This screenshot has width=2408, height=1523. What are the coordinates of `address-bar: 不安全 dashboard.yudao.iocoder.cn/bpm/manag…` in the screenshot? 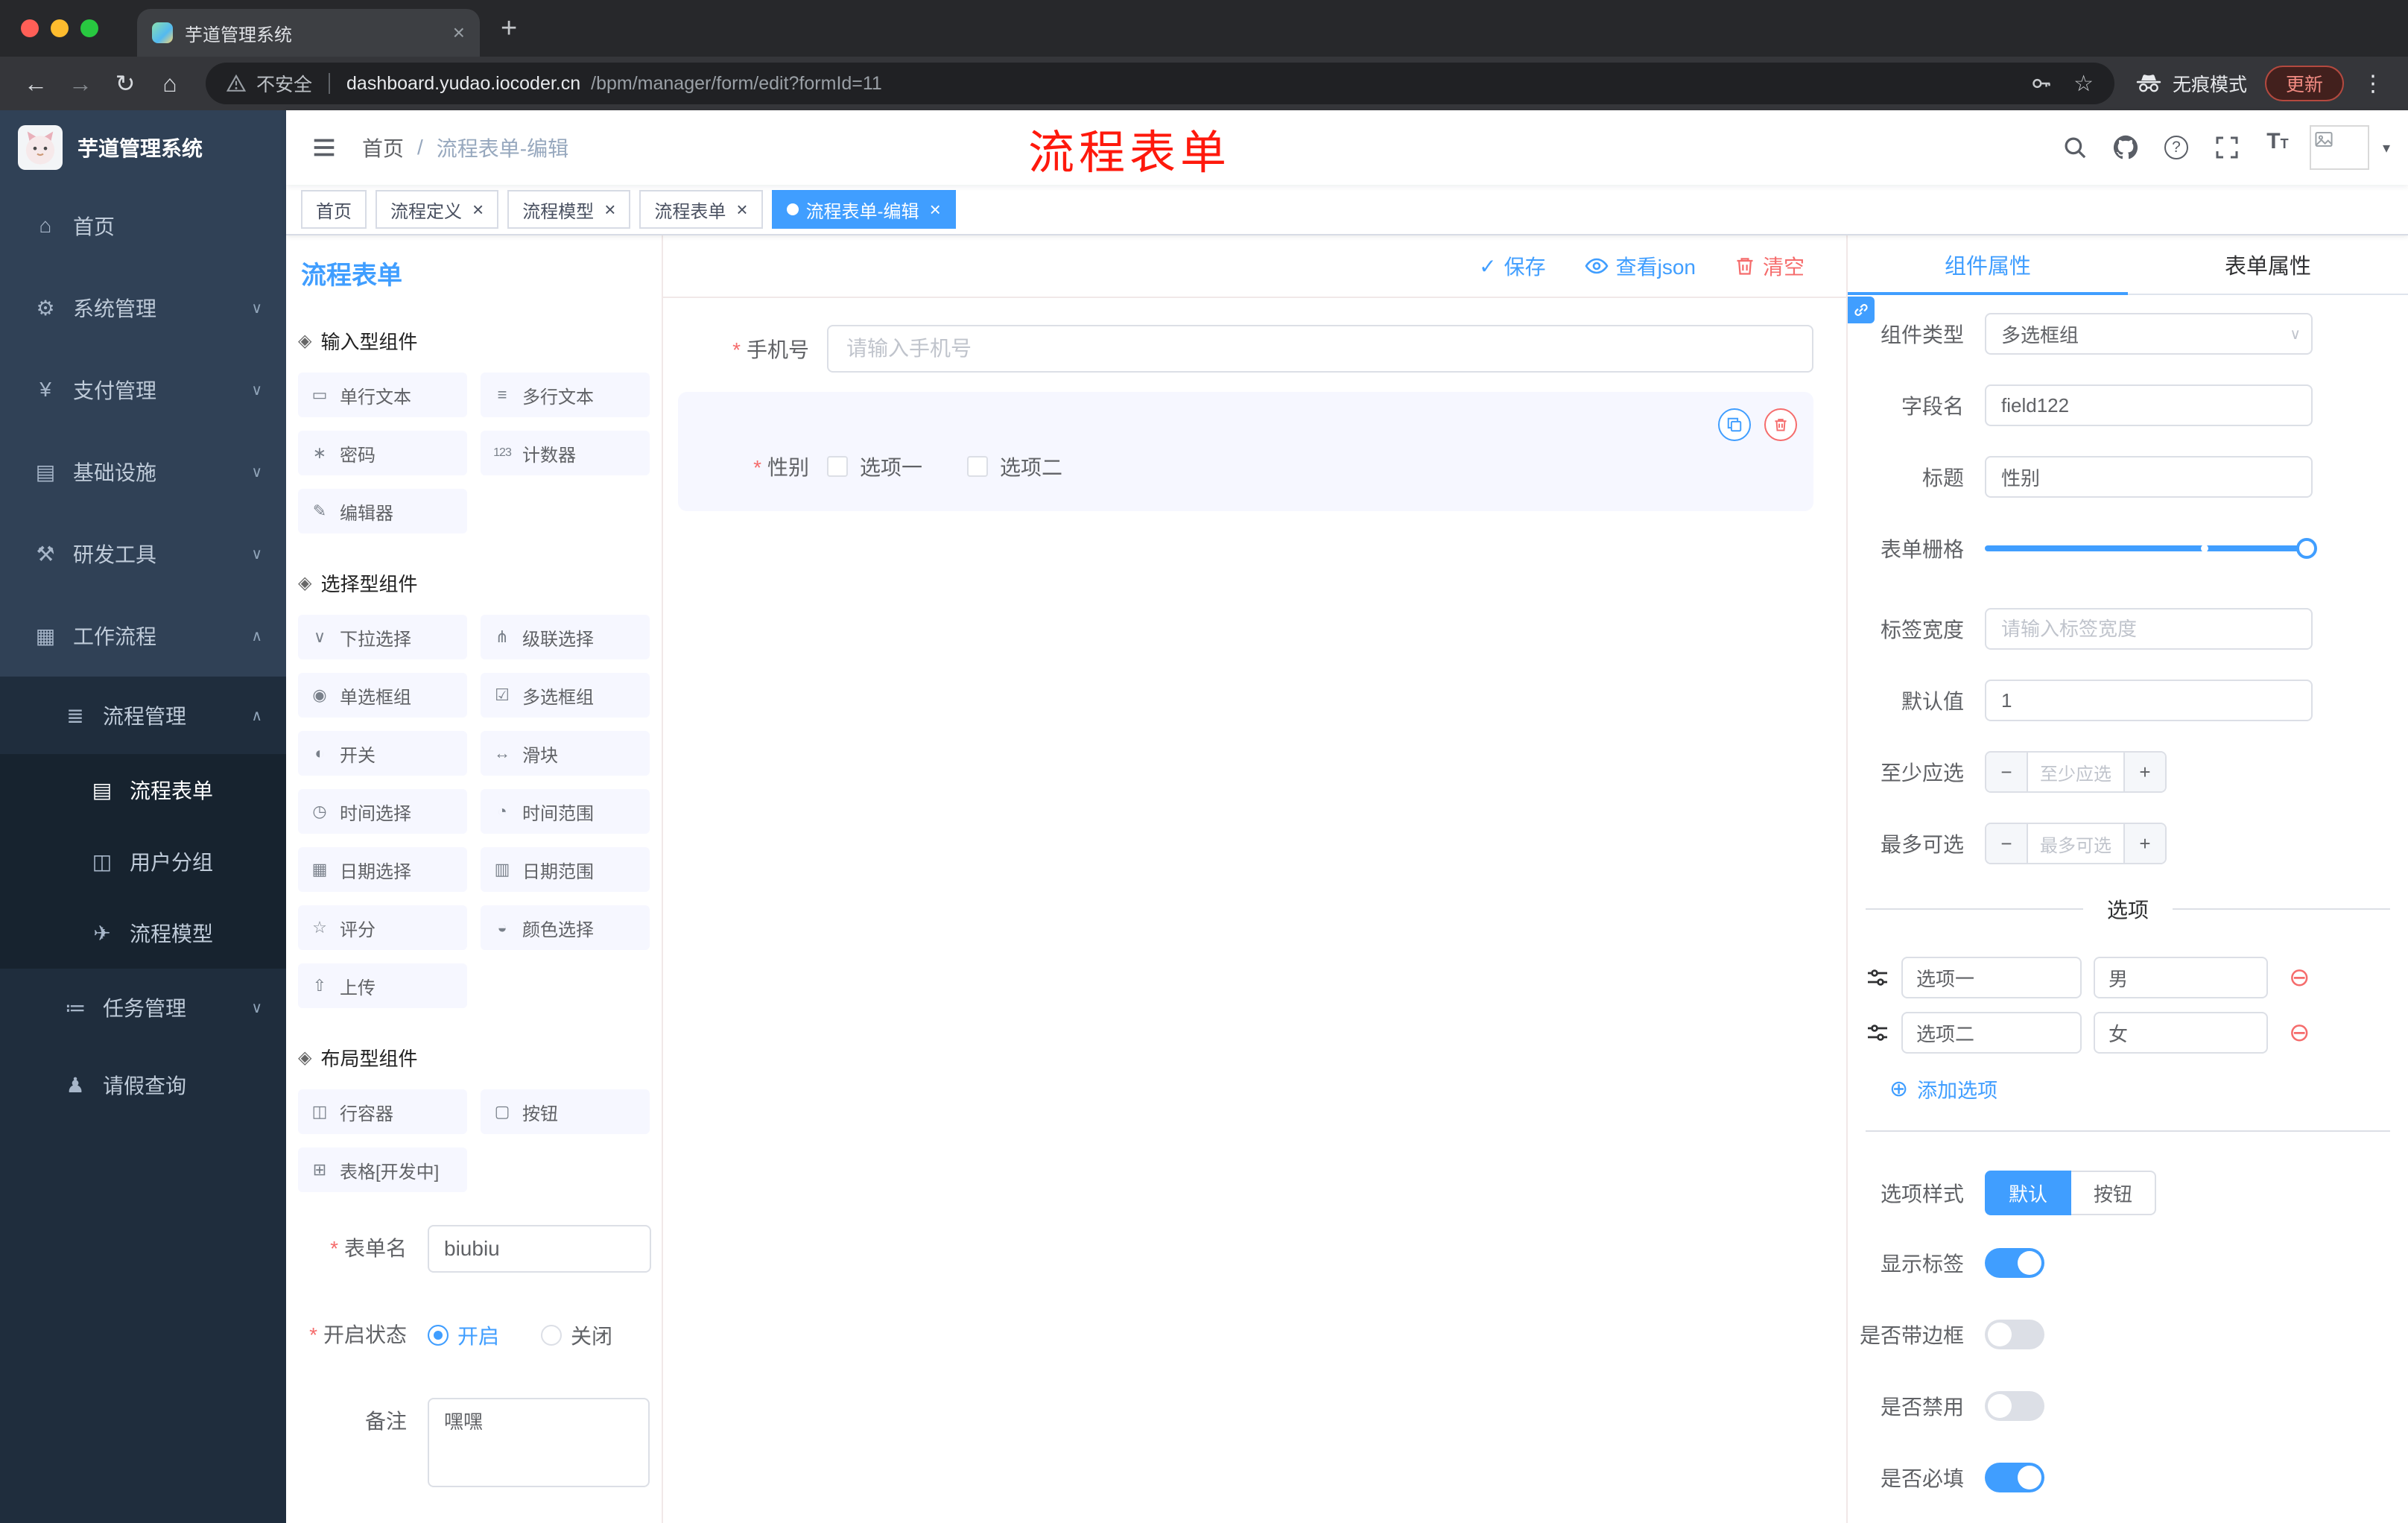 It's located at (1160, 83).